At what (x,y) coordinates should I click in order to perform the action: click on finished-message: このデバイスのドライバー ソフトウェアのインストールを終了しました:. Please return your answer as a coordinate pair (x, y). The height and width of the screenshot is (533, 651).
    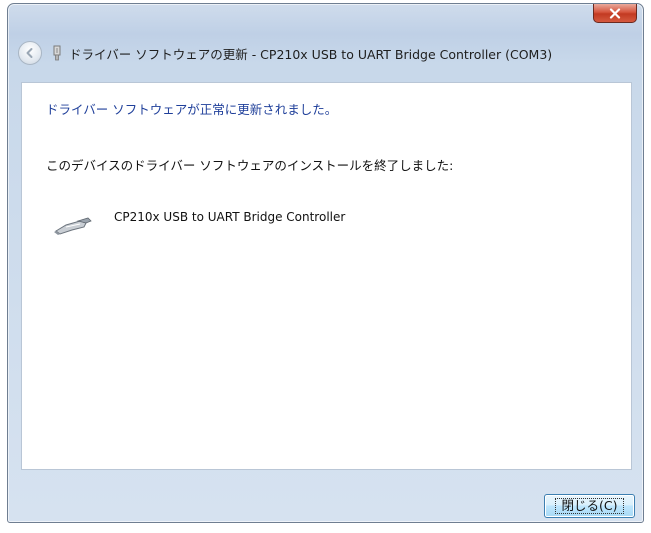
    Looking at the image, I should click on (250, 165).